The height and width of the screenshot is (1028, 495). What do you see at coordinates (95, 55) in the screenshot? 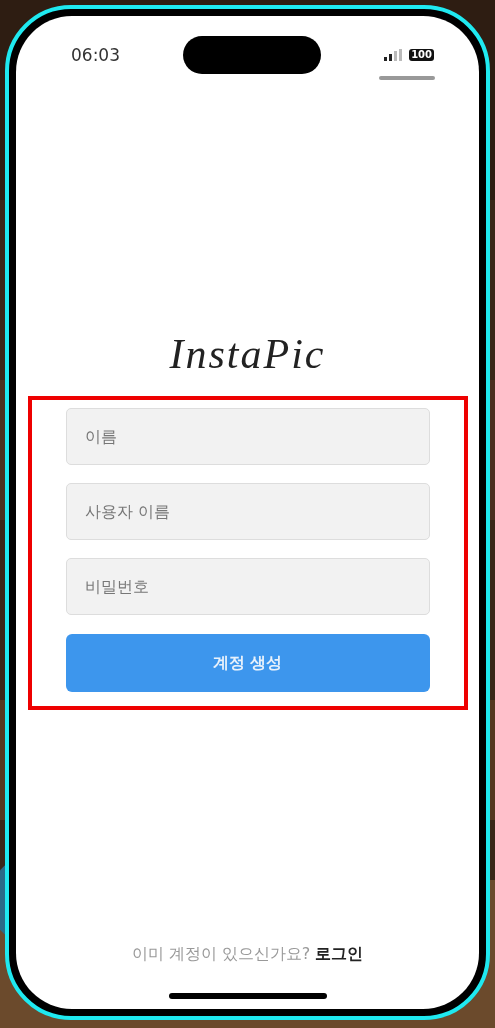
I see `status-time: 06:03` at bounding box center [95, 55].